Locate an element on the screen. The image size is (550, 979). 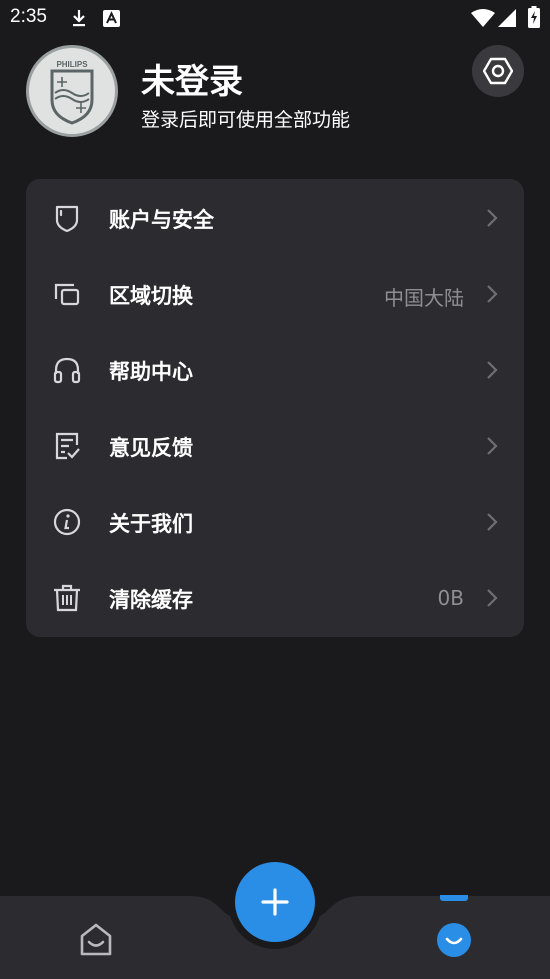
profile-subtitle: 登录后即可使用全部功能 is located at coordinates (246, 120).